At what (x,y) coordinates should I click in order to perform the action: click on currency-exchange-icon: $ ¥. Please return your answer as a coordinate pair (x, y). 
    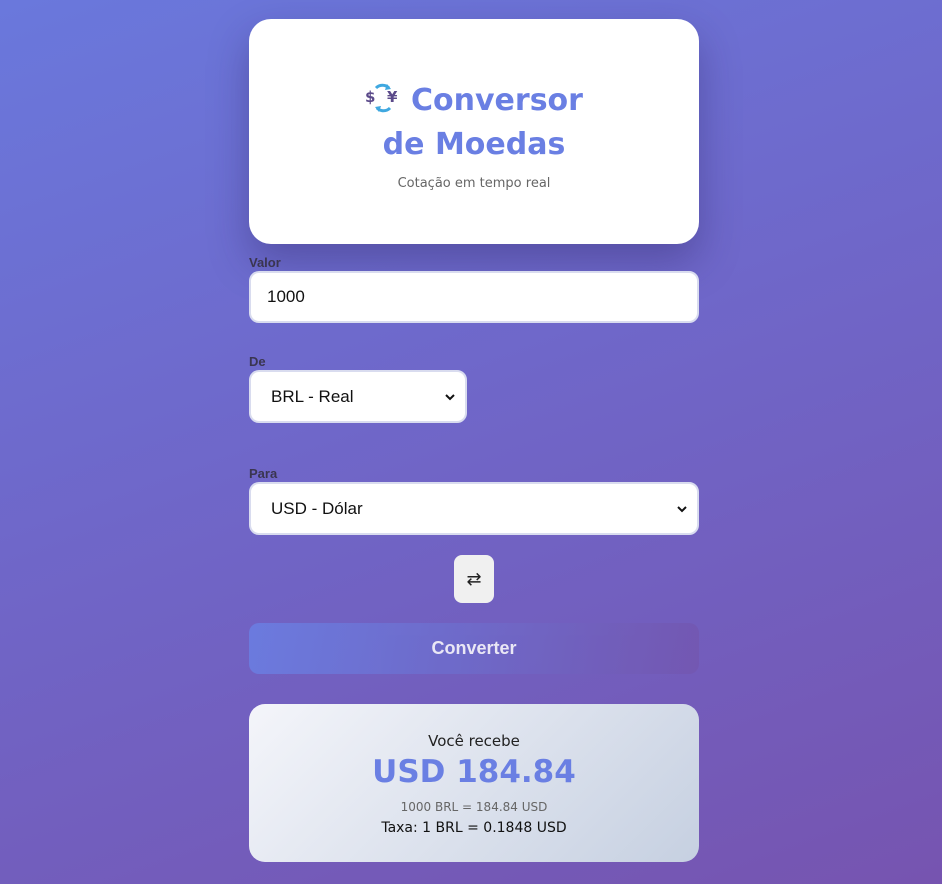
    Looking at the image, I should click on (381, 98).